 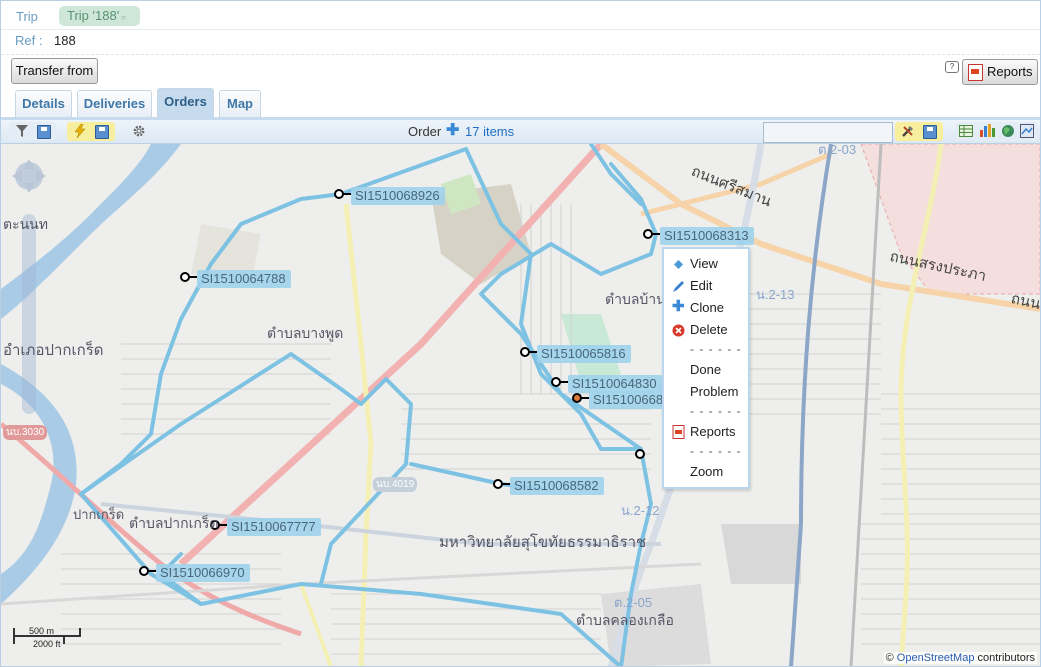 I want to click on place-label: อำเภอปากเกร็ด, so click(x=53, y=350).